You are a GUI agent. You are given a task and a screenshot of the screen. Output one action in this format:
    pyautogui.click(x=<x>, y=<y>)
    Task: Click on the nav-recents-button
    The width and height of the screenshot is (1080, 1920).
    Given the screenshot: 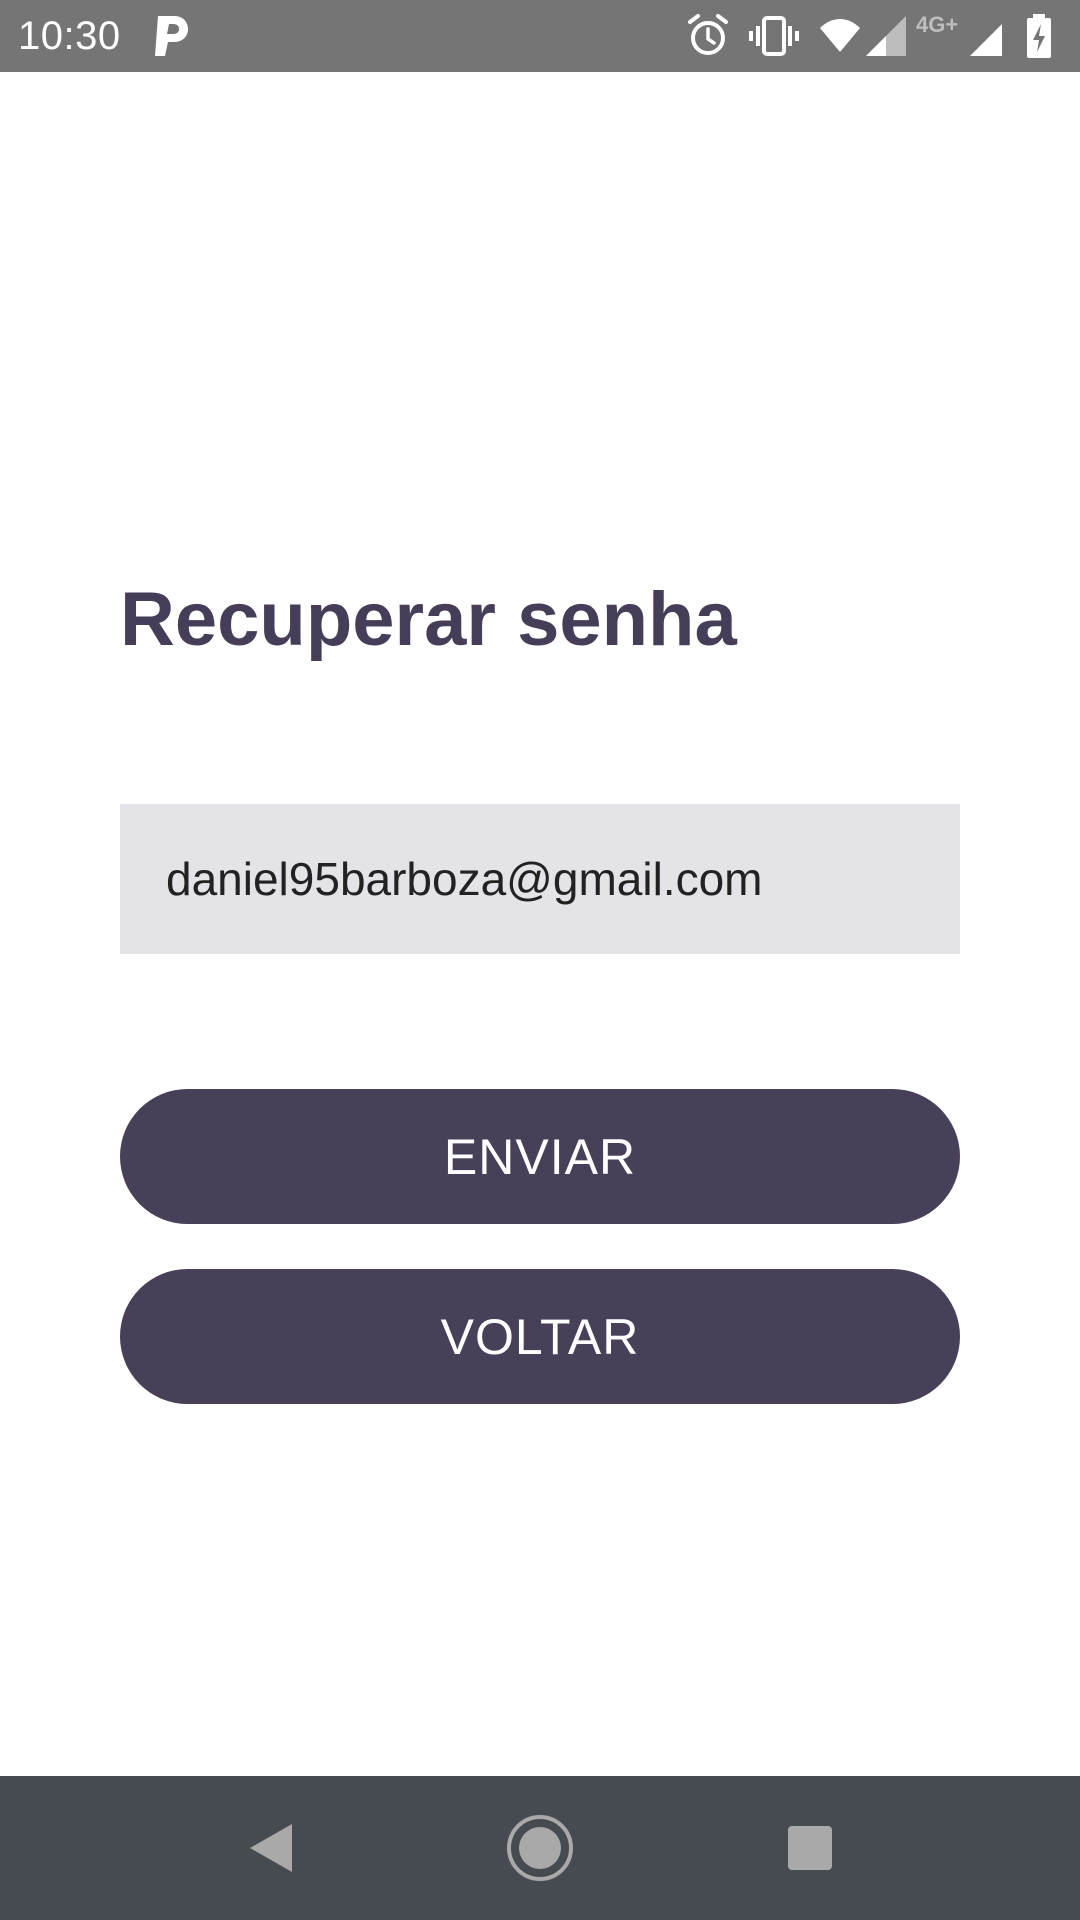 What is the action you would take?
    pyautogui.click(x=810, y=1848)
    